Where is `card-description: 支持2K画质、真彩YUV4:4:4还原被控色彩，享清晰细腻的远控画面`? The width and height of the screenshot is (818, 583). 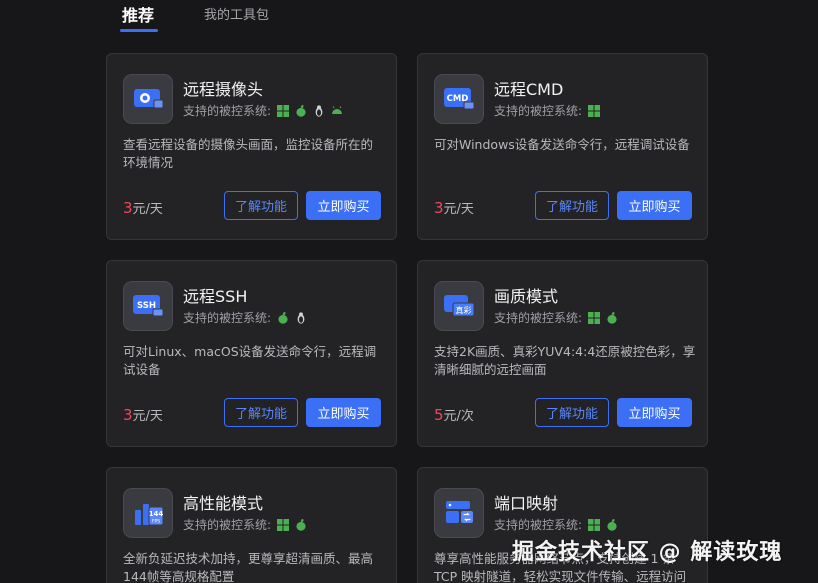 card-description: 支持2K画质、真彩YUV4:4:4还原被控色彩，享清晰细腻的远控画面 is located at coordinates (565, 360).